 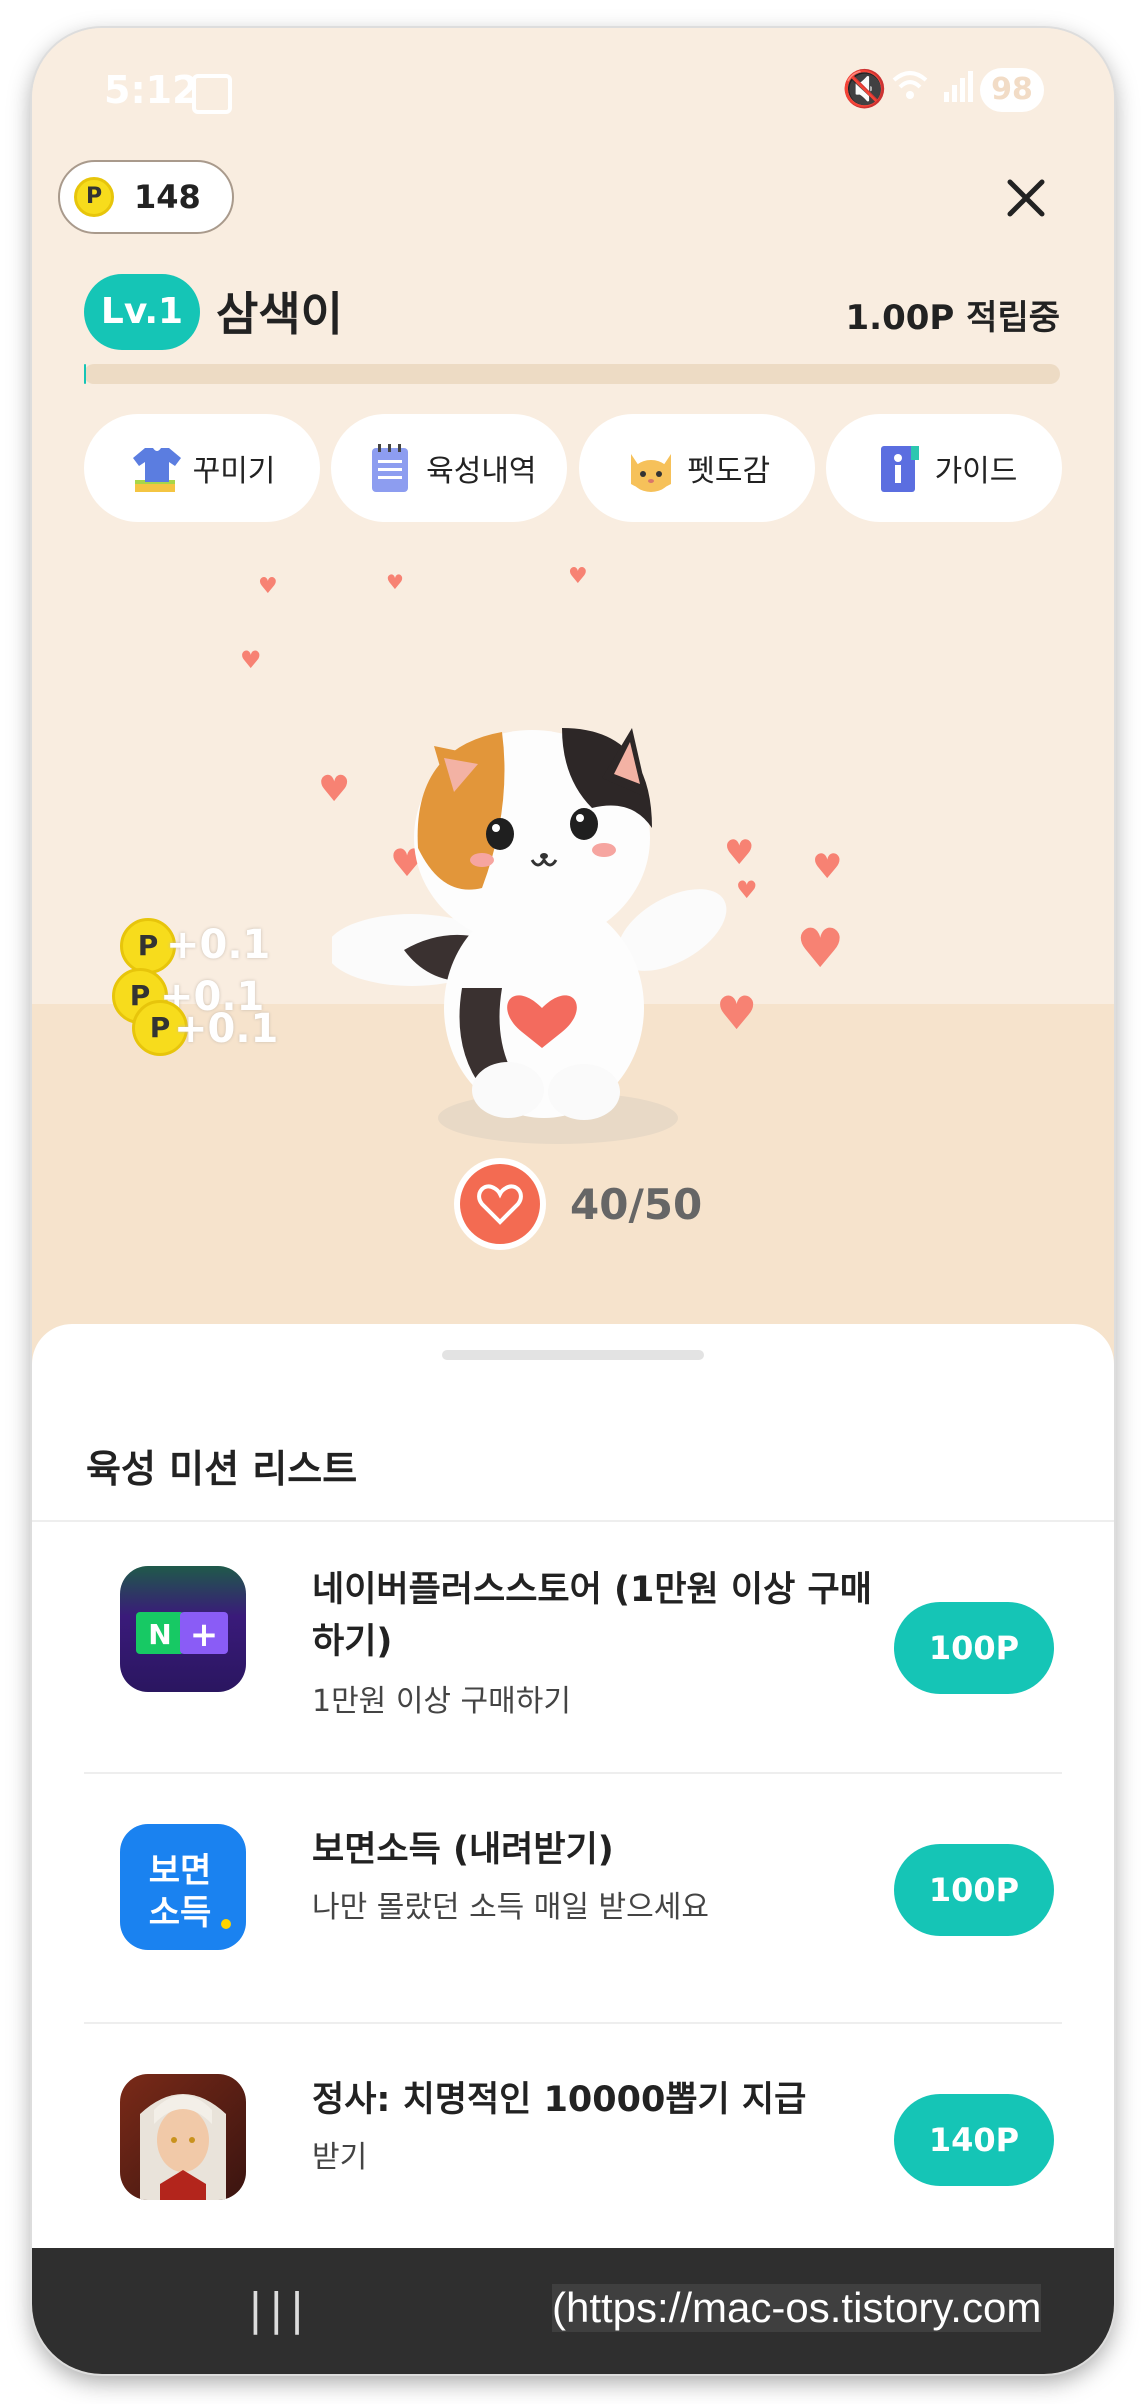 What do you see at coordinates (279, 314) in the screenshot?
I see `pet-name: 삼색이` at bounding box center [279, 314].